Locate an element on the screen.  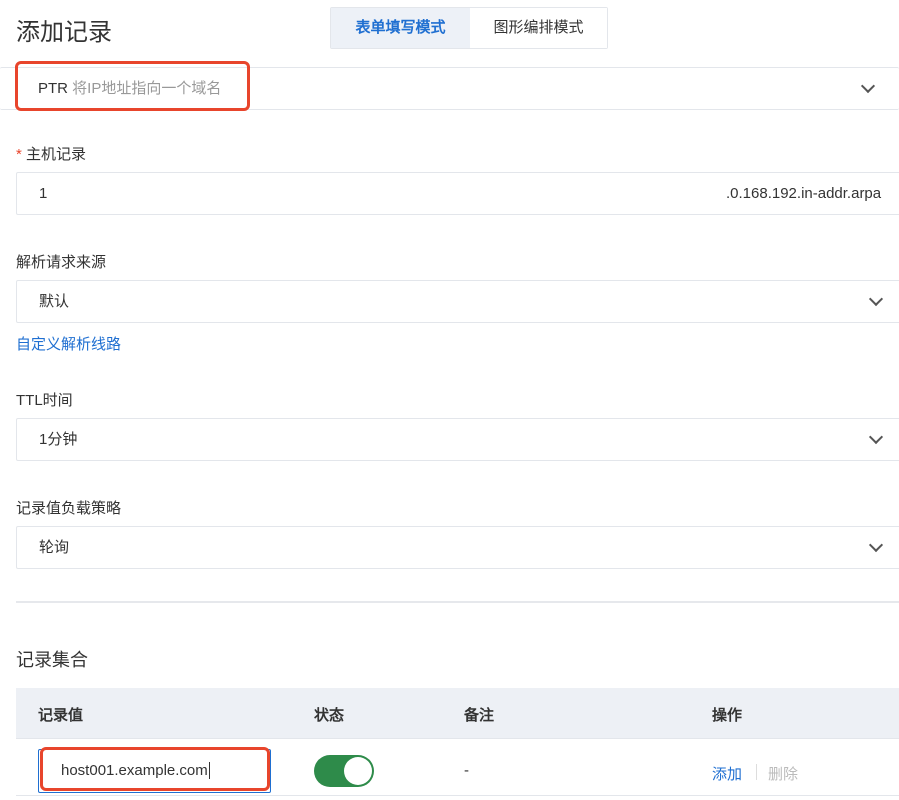
ttl-label: TTL时间 is located at coordinates (44, 400).